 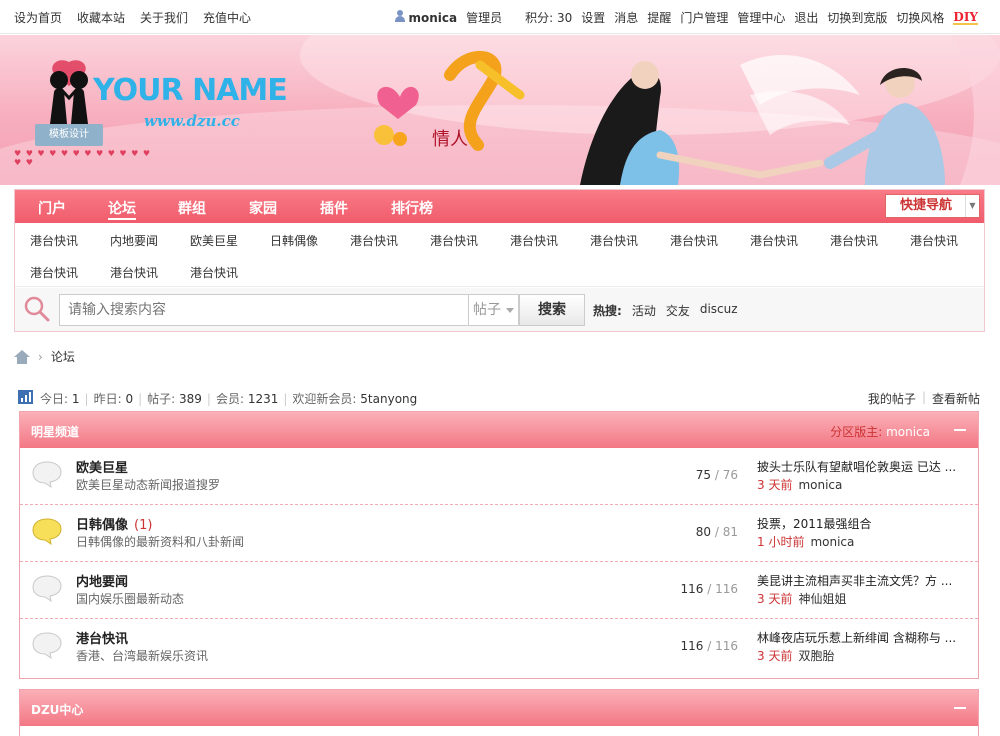 I want to click on recharge-link: 充值中心, so click(x=227, y=17).